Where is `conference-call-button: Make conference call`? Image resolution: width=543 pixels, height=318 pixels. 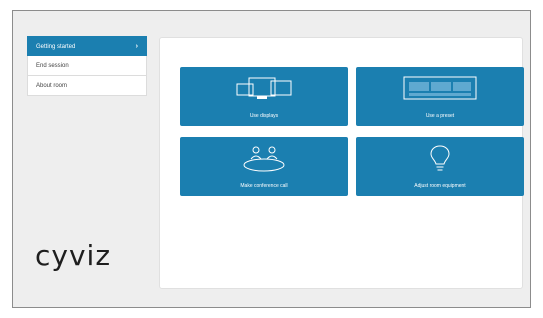
conference-call-button: Make conference call is located at coordinates (264, 166).